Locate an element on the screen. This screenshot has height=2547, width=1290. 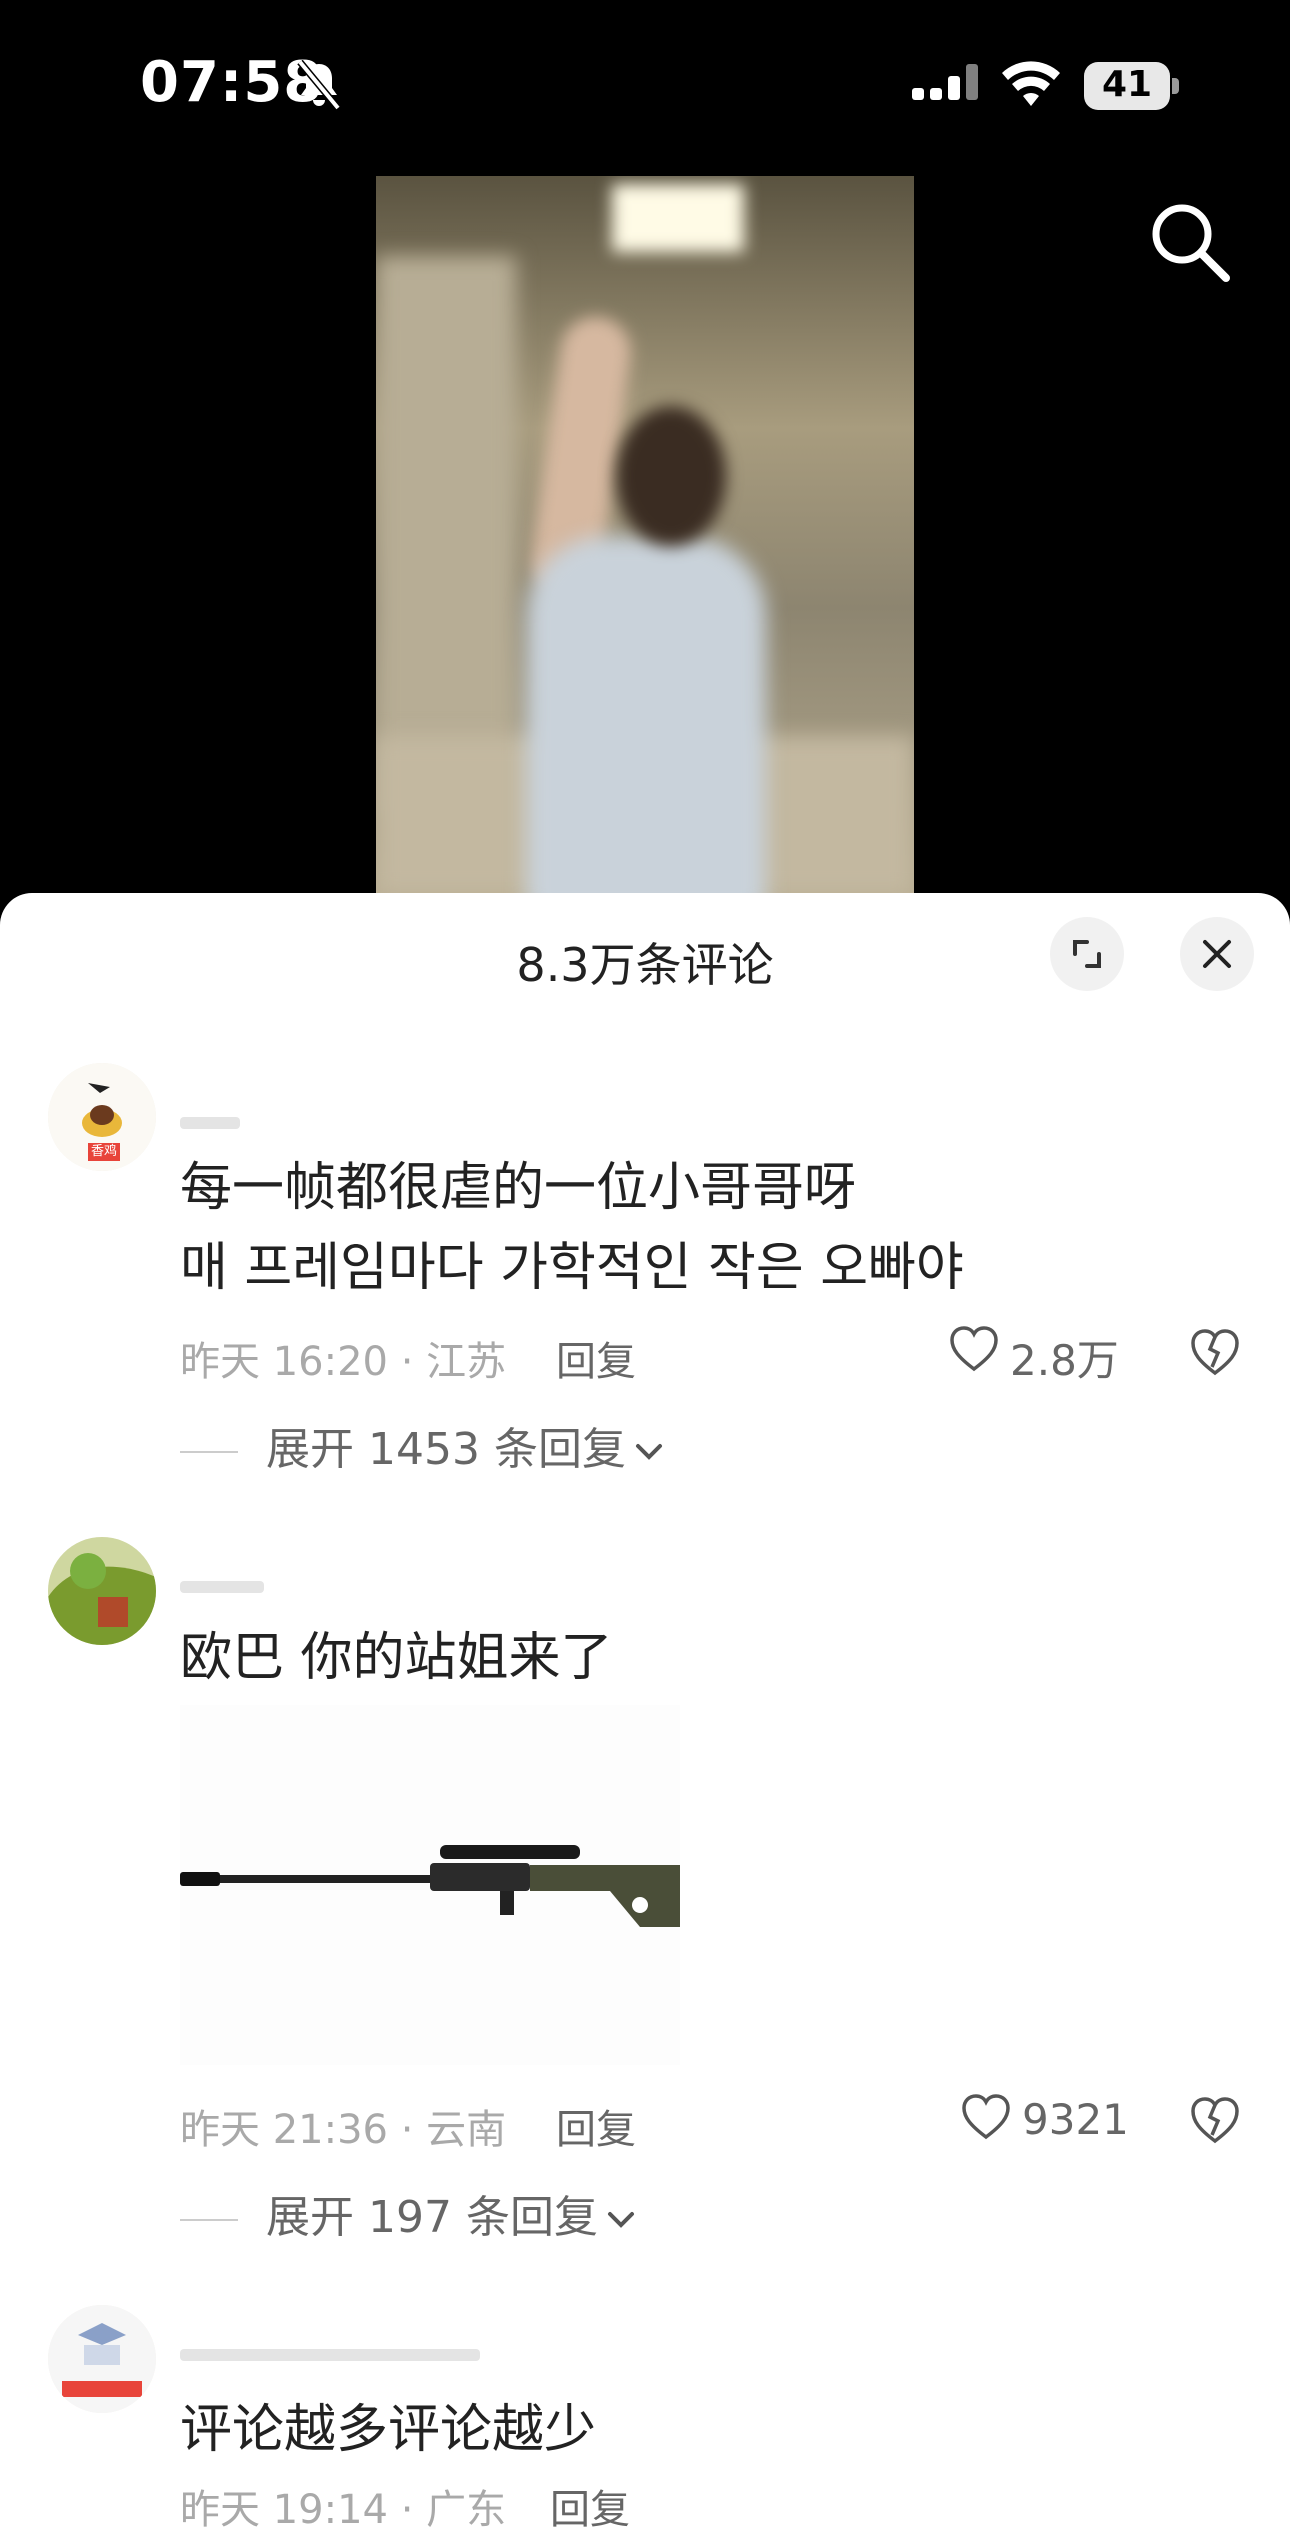
expand-icon is located at coordinates (1087, 954).